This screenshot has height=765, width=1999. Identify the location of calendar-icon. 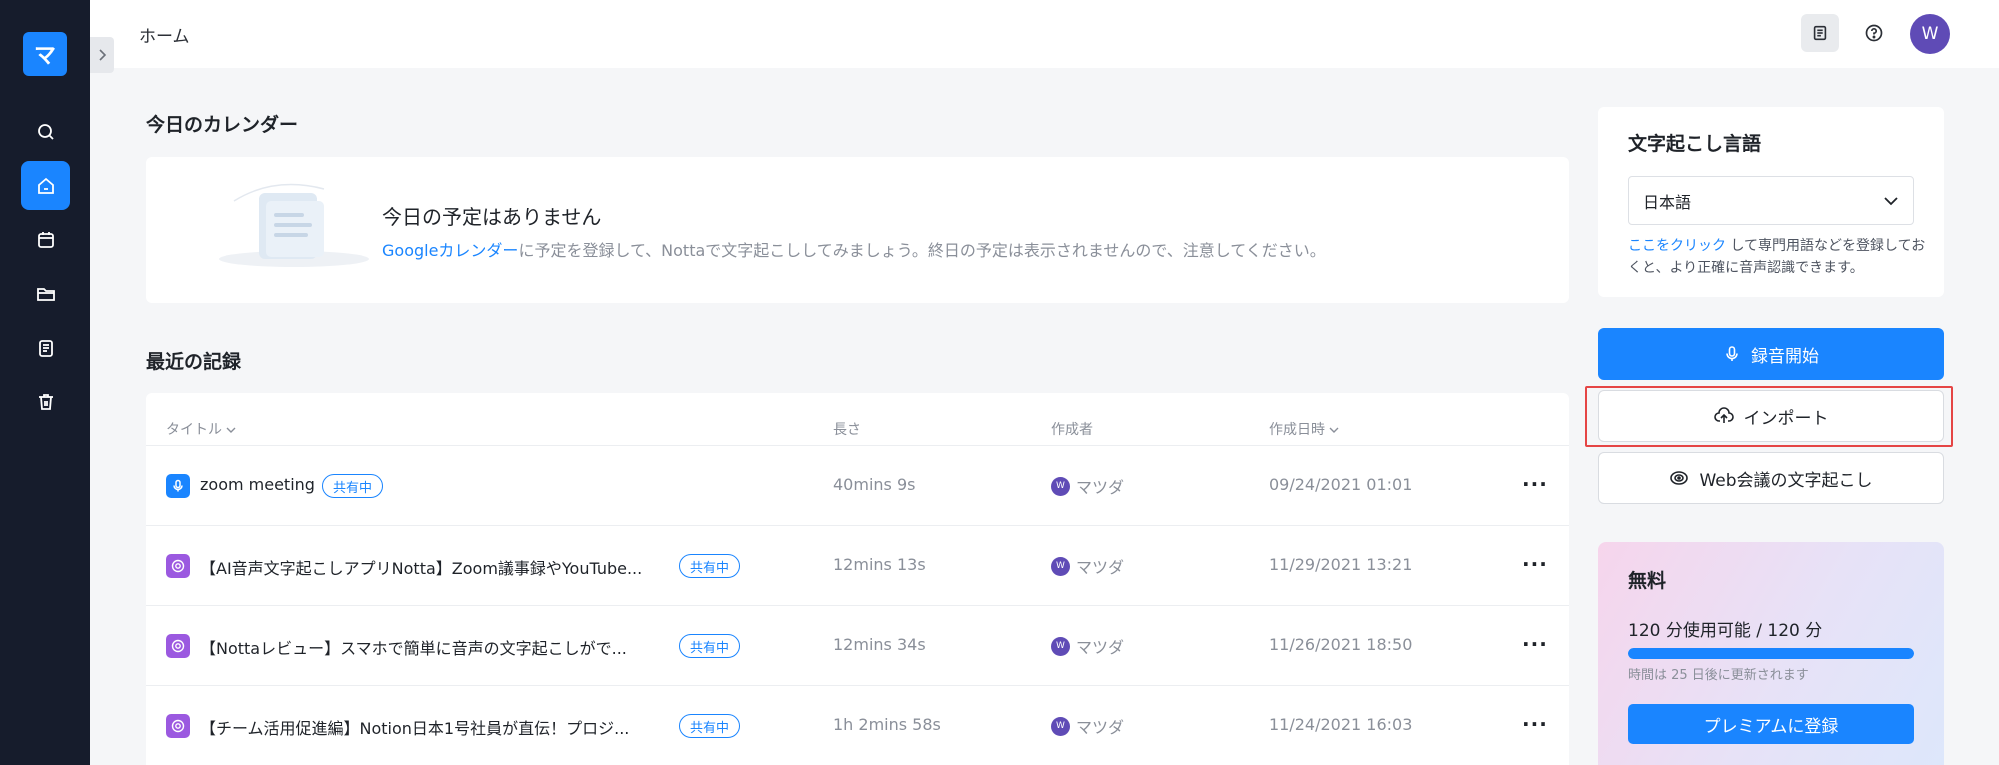
(45, 239).